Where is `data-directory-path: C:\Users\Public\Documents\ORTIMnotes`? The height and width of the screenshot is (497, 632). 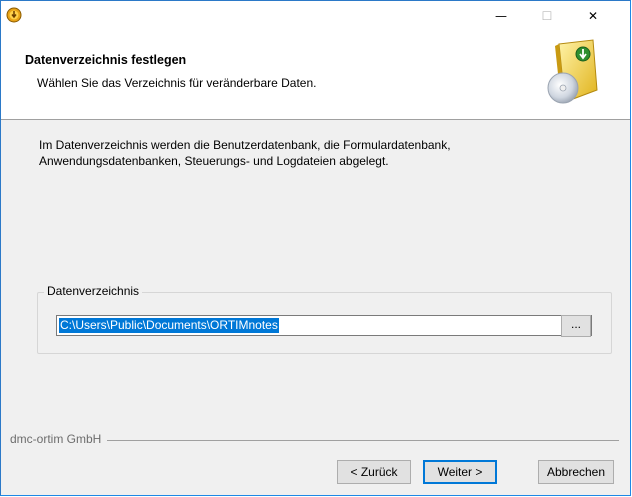 data-directory-path: C:\Users\Public\Documents\ORTIMnotes is located at coordinates (169, 325).